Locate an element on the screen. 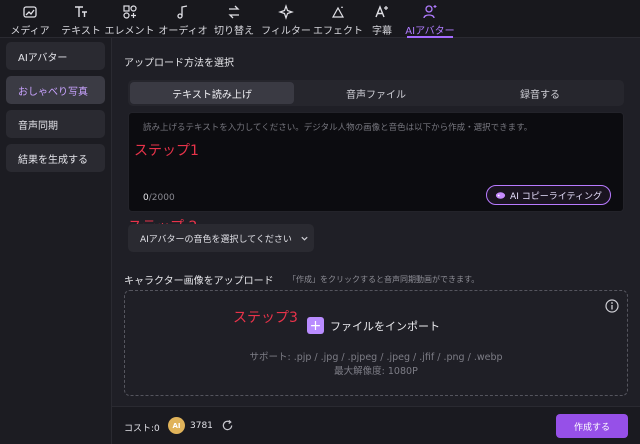  import-file-button: + ファイルをインポート is located at coordinates (373, 325).